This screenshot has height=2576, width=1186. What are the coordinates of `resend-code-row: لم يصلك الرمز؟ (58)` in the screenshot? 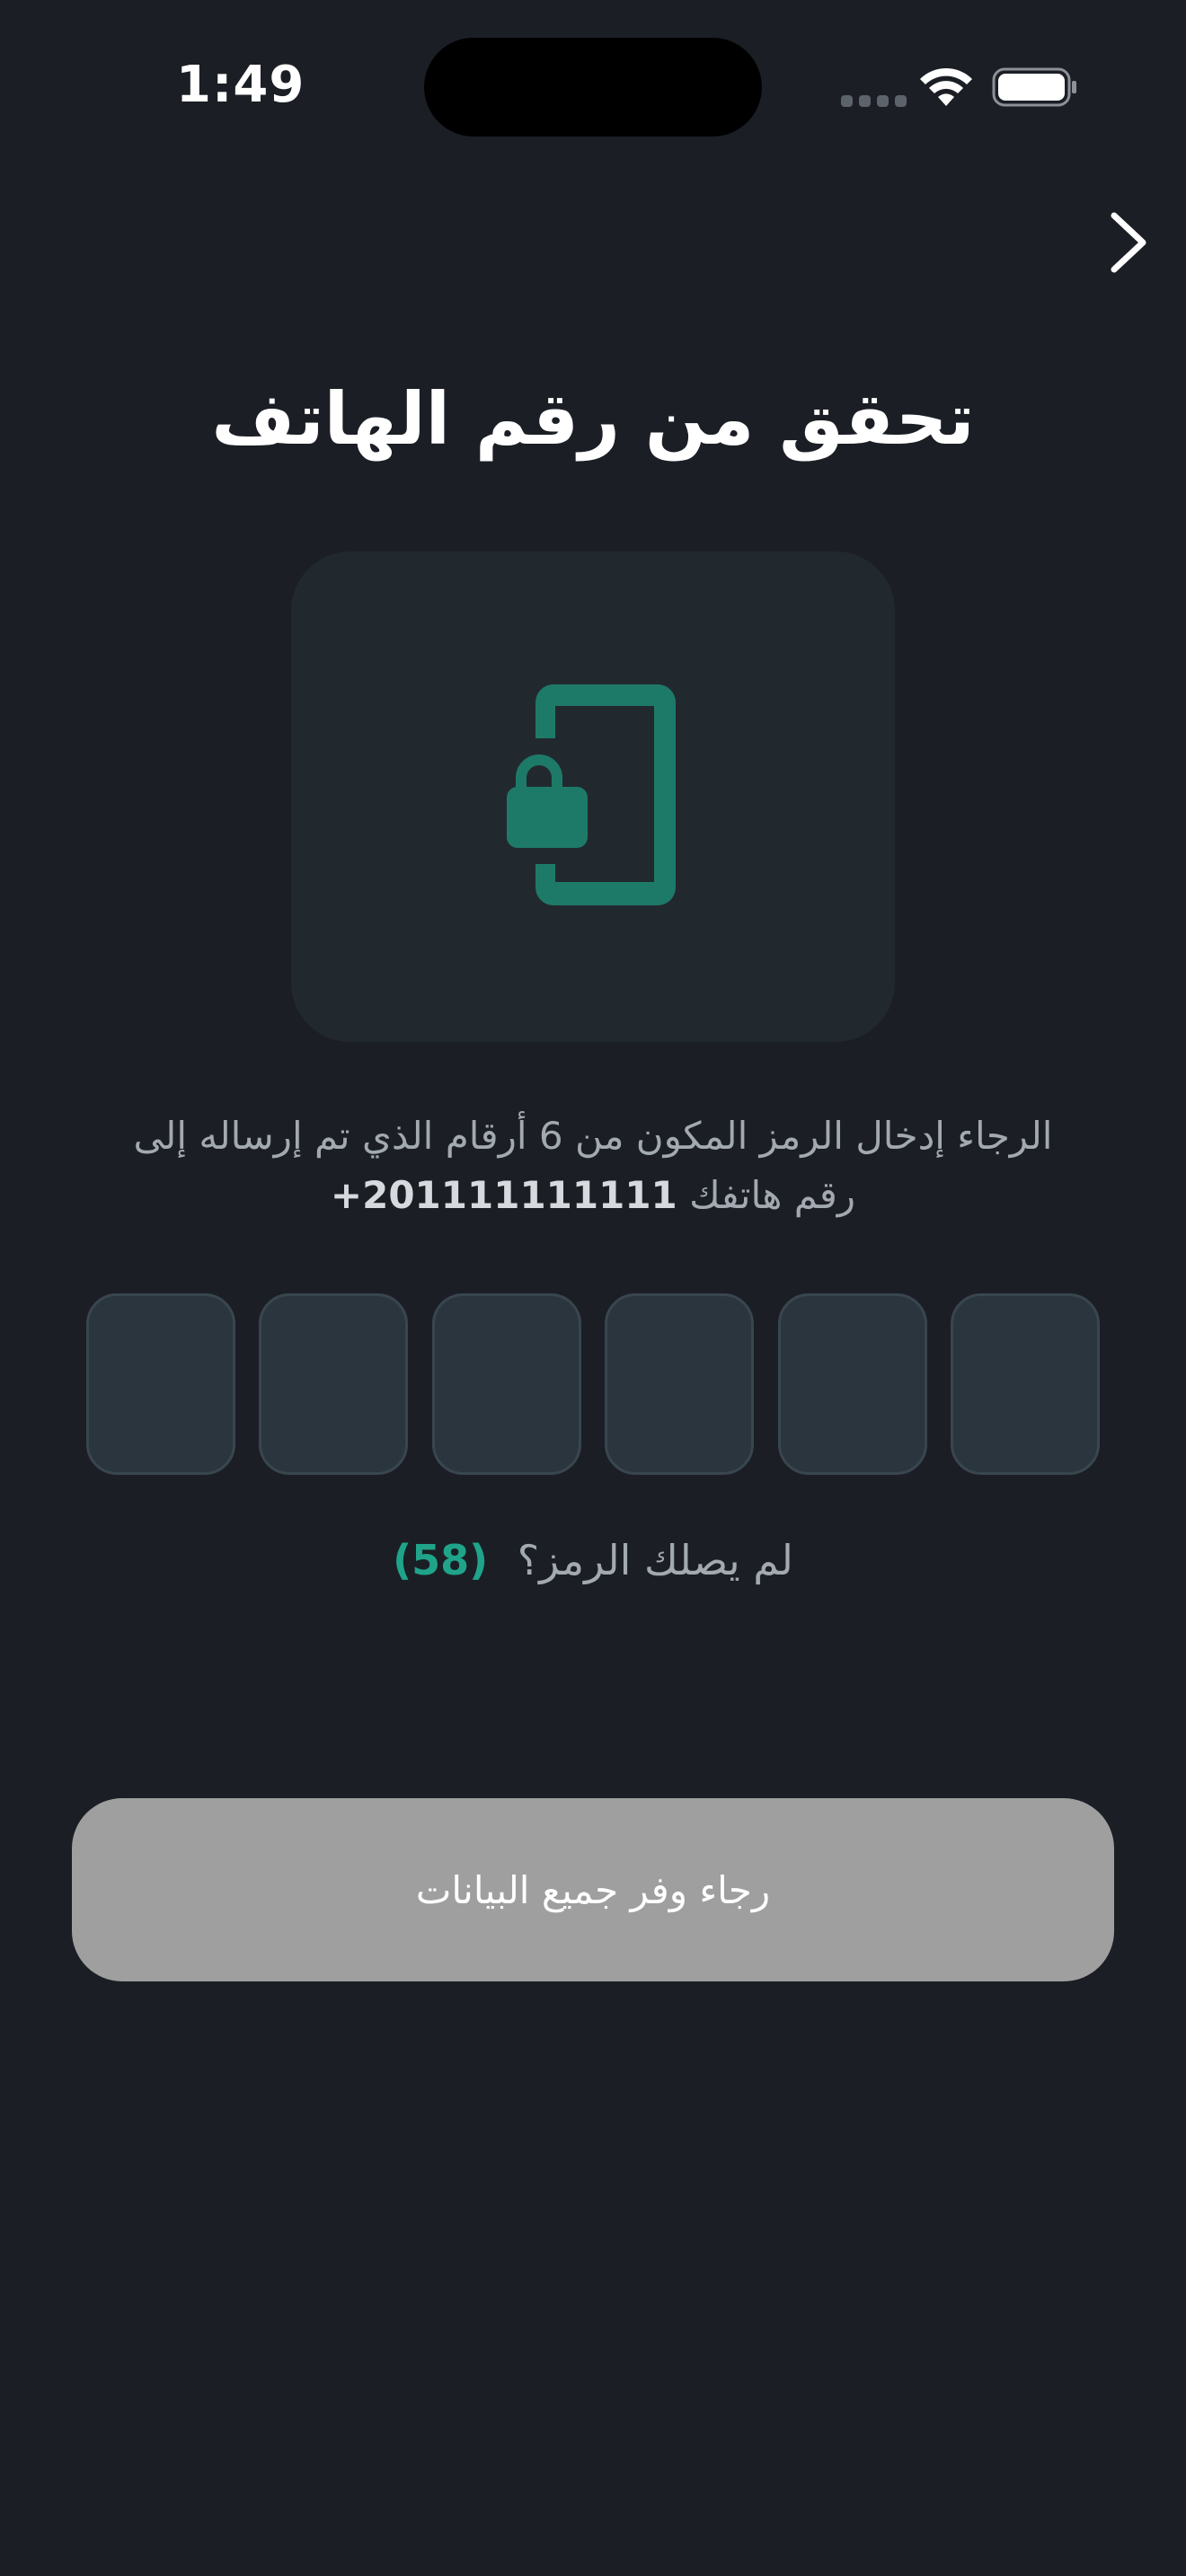 It's located at (593, 1560).